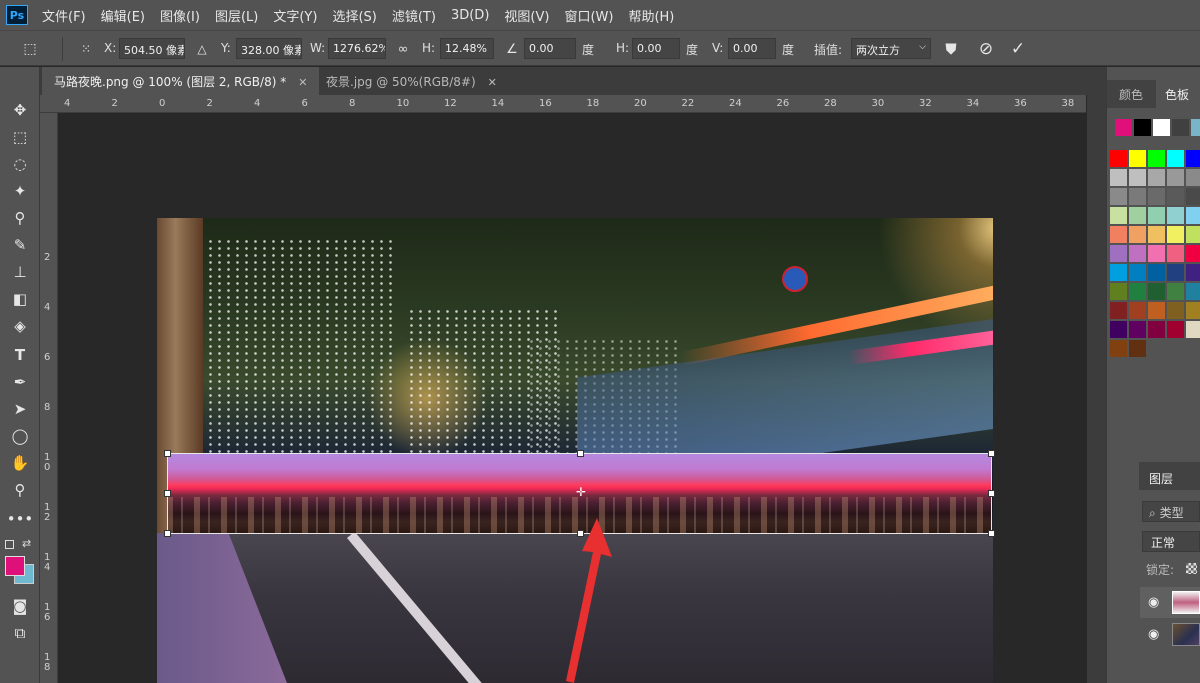 This screenshot has width=1200, height=683. What do you see at coordinates (20, 463) in the screenshot?
I see `hand-tool-icon: ✋` at bounding box center [20, 463].